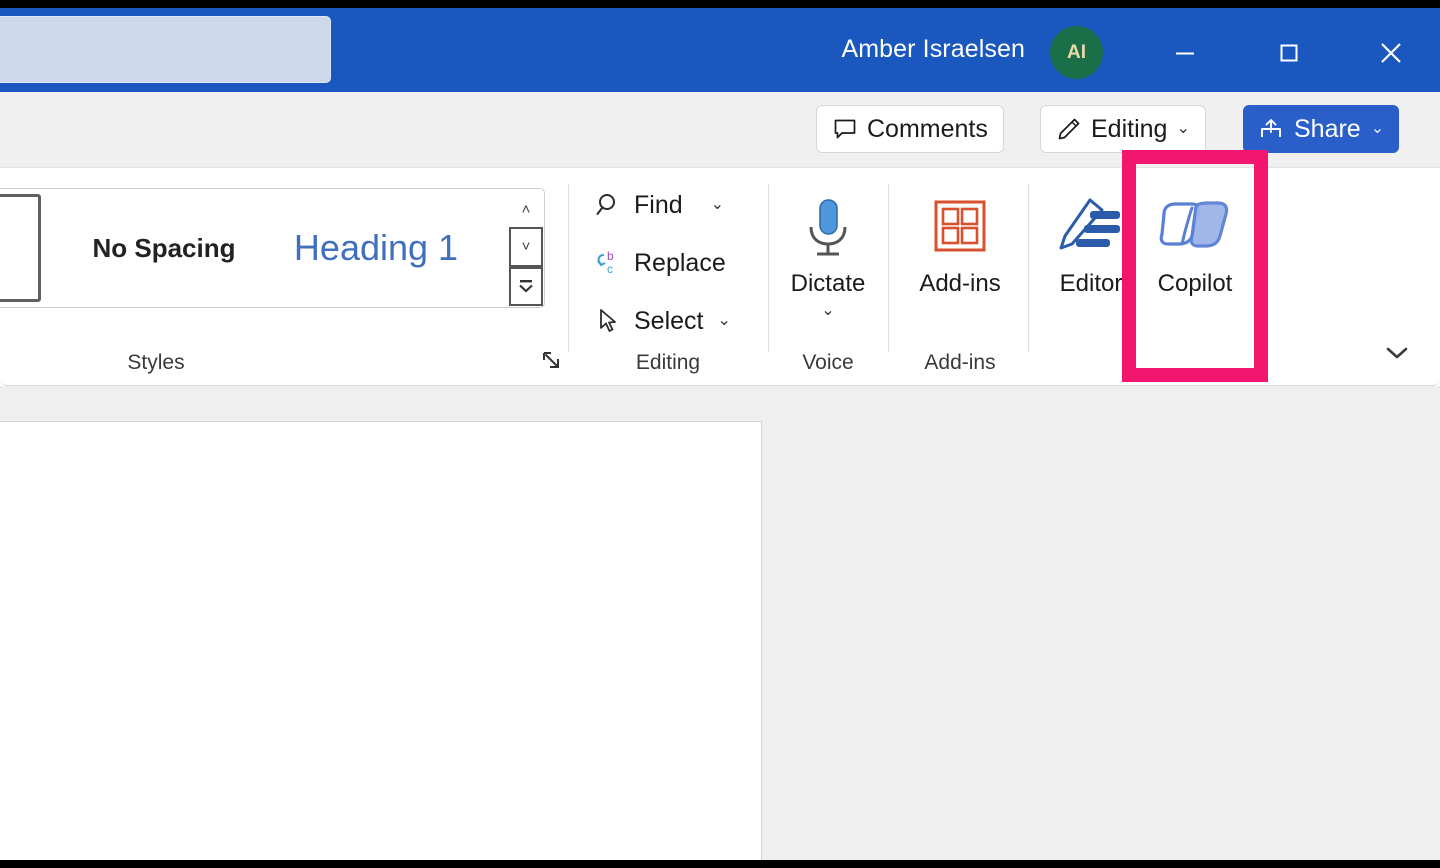 Image resolution: width=1440 pixels, height=868 pixels. Describe the element at coordinates (20, 248) in the screenshot. I see `style-tile-partial` at that location.